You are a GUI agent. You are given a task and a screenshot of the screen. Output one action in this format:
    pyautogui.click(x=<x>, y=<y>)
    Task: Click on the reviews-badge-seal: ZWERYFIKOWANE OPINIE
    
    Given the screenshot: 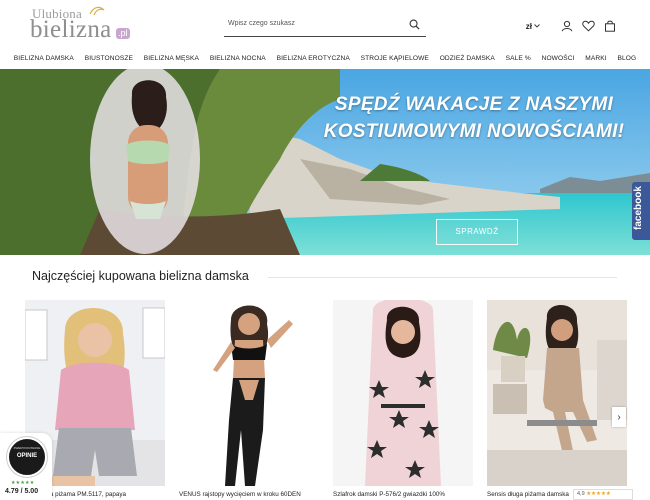 What is the action you would take?
    pyautogui.click(x=27, y=457)
    